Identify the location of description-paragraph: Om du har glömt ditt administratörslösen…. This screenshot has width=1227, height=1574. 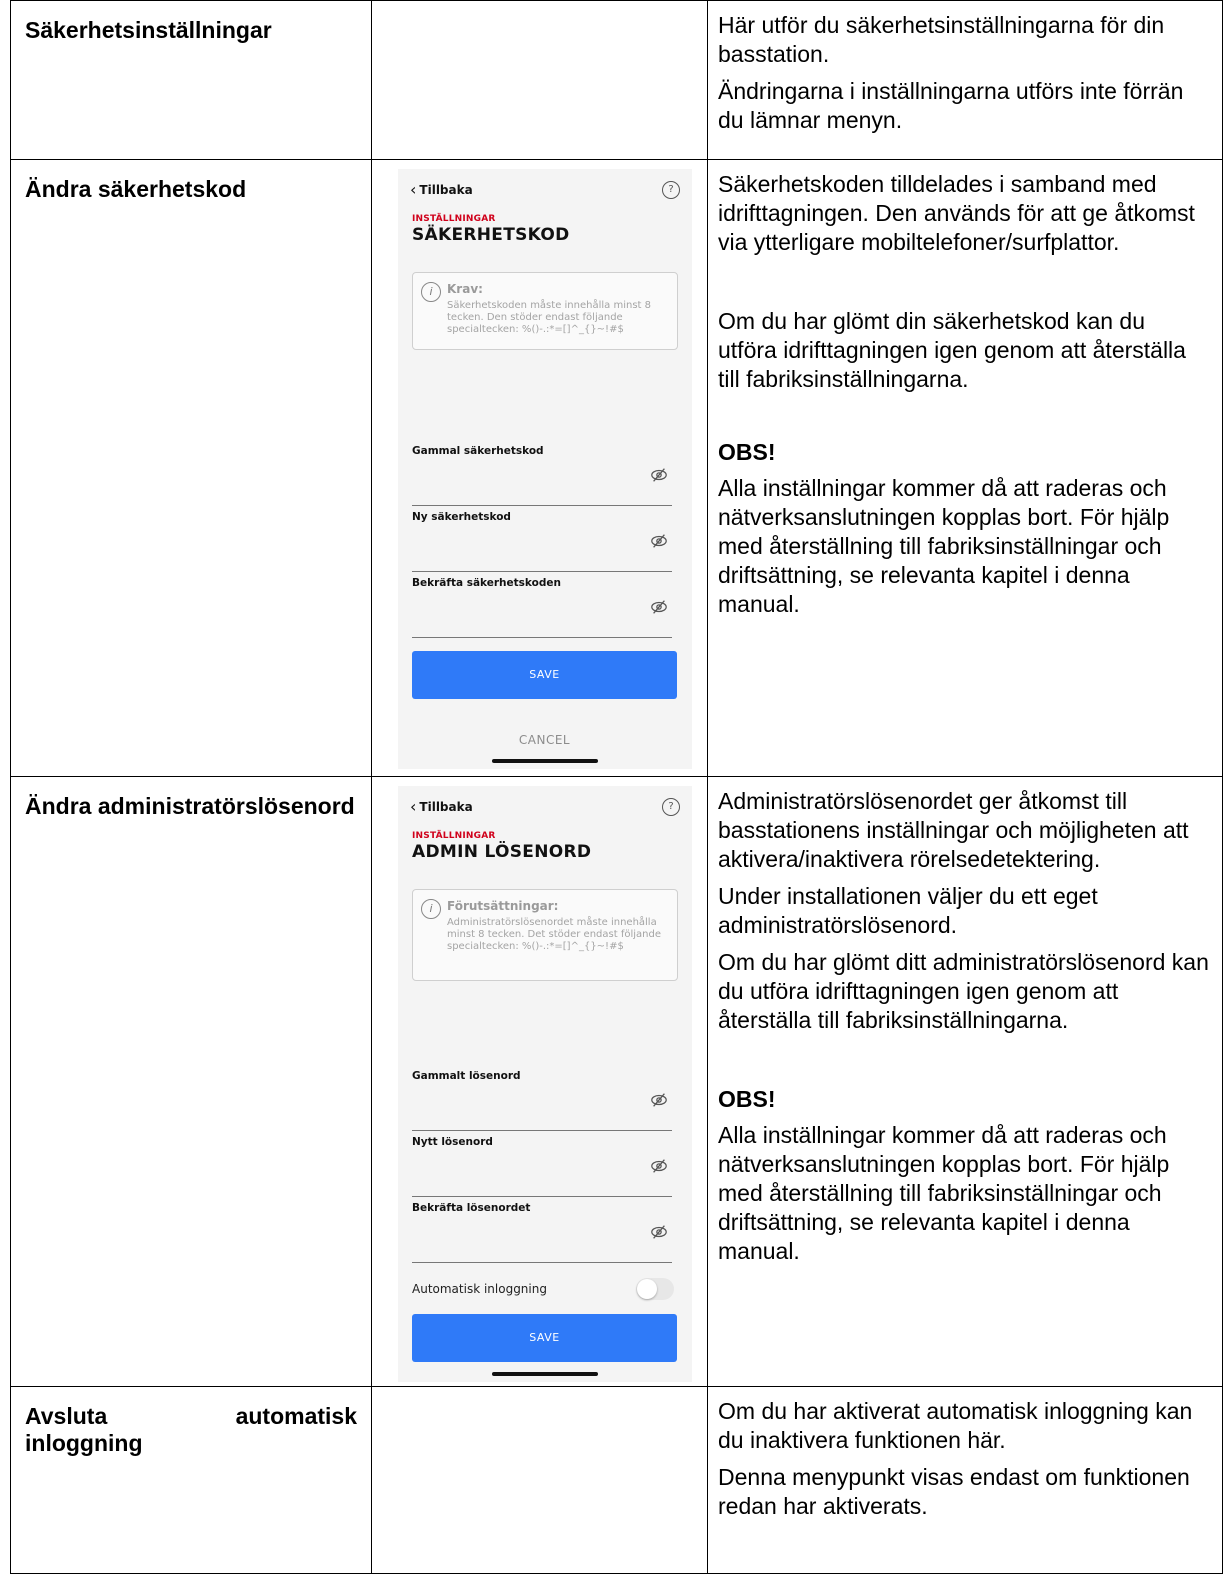
(963, 991).